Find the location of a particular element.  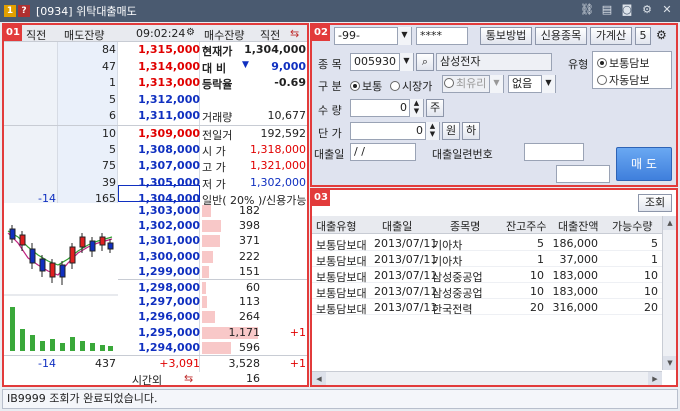

sell-button: 매 도 is located at coordinates (644, 164).